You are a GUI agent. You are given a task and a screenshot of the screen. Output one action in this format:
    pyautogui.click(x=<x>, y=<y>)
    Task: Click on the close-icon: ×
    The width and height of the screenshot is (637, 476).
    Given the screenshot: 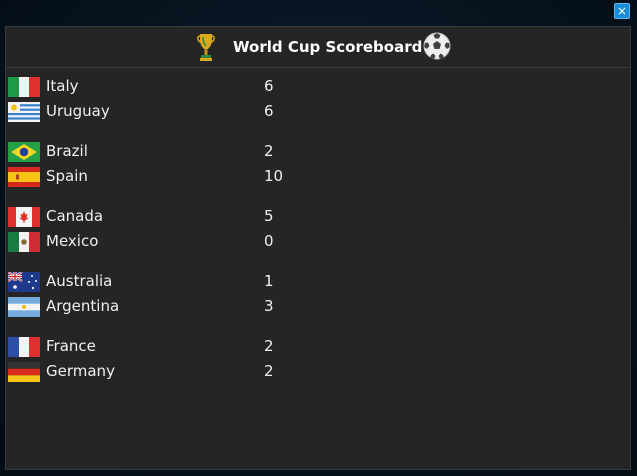 What is the action you would take?
    pyautogui.click(x=622, y=11)
    